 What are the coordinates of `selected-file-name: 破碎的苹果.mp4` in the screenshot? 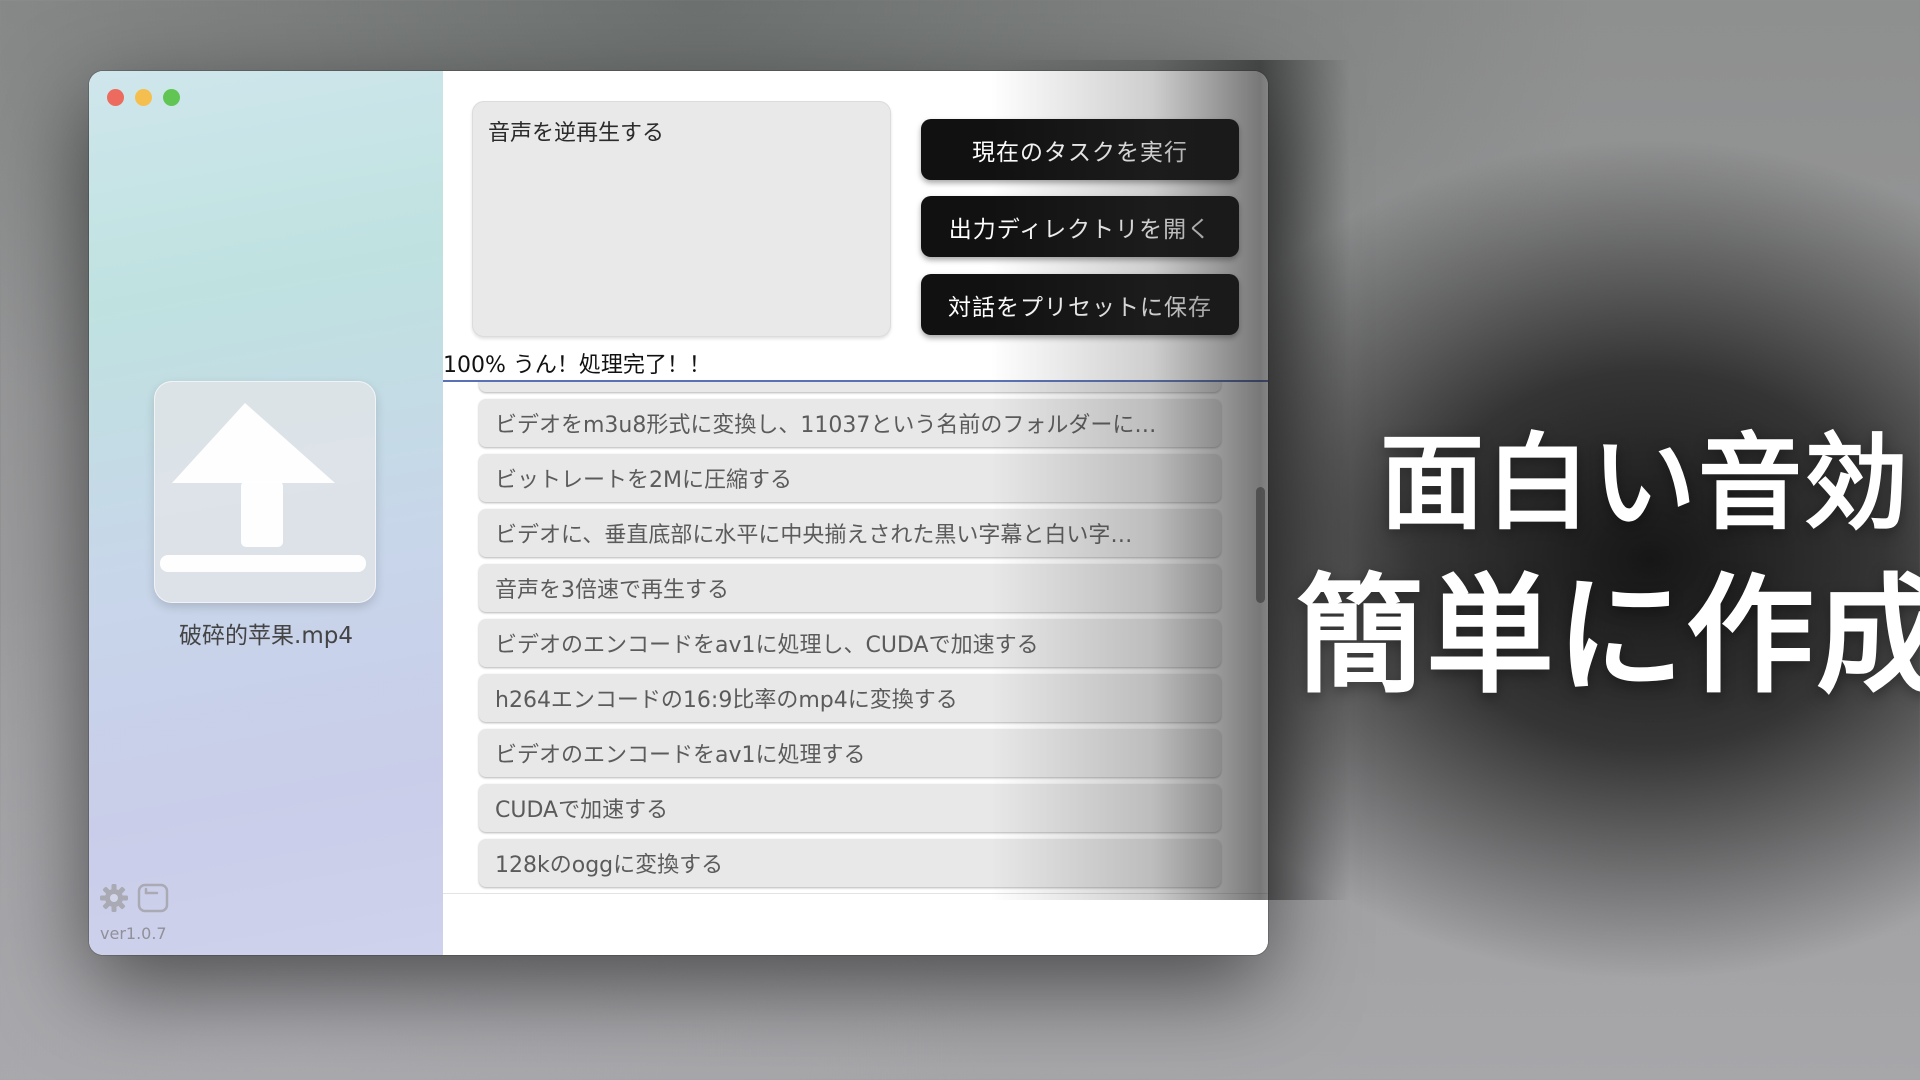 It's located at (266, 636).